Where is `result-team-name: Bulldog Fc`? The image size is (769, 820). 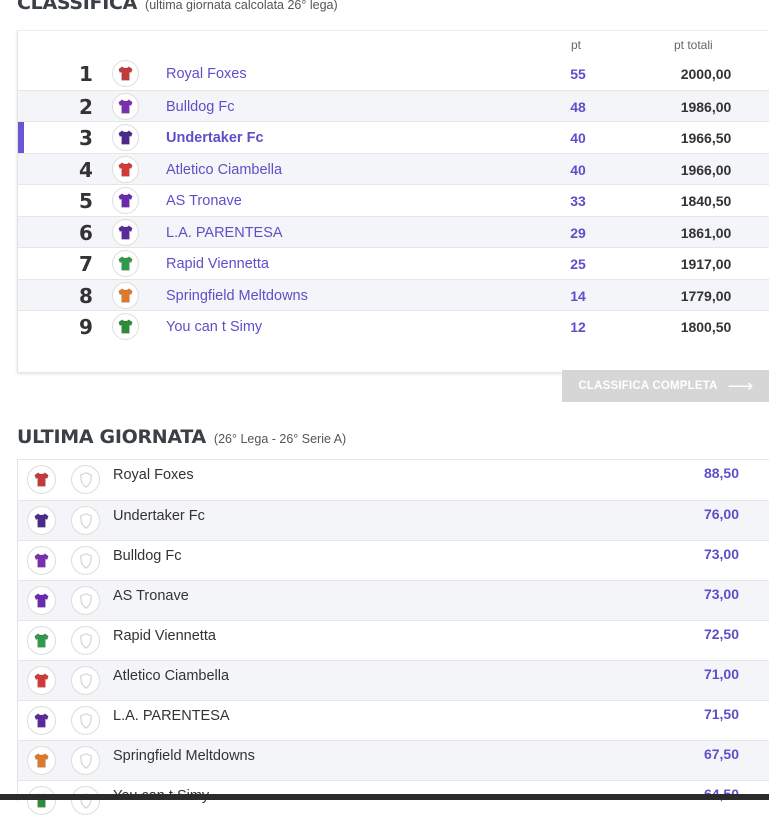
result-team-name: Bulldog Fc is located at coordinates (147, 556).